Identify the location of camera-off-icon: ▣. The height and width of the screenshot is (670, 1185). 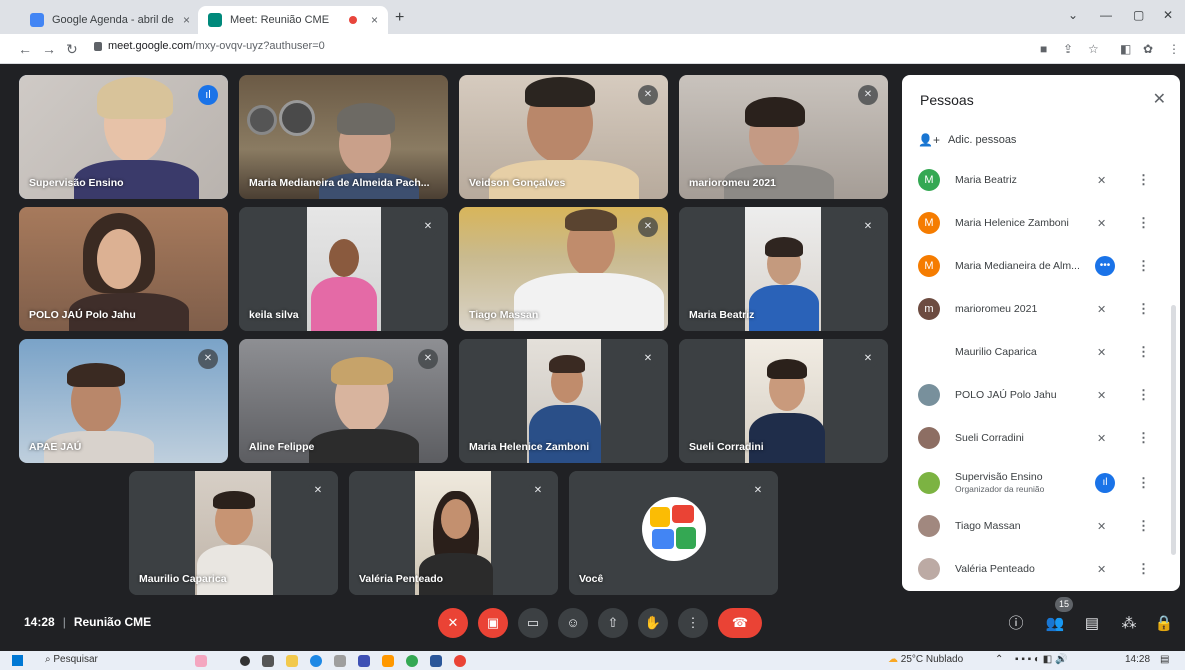
(493, 622).